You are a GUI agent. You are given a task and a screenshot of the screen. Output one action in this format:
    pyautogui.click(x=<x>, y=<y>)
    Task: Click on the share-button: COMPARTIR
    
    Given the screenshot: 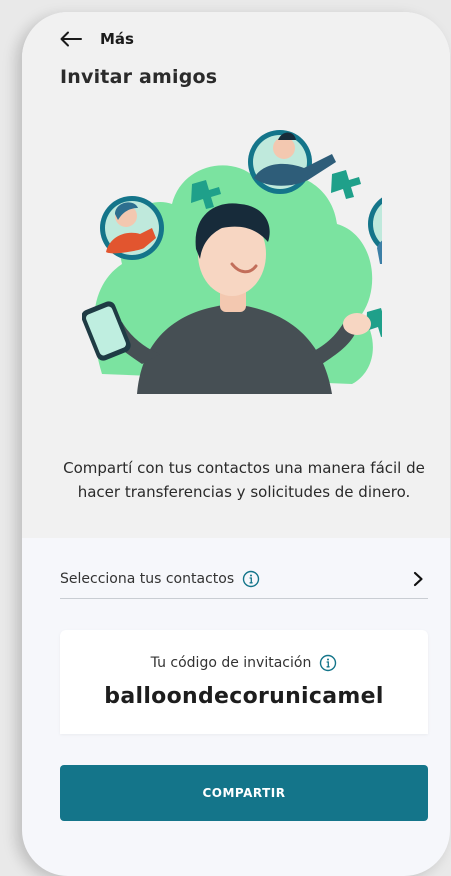 What is the action you would take?
    pyautogui.click(x=244, y=793)
    